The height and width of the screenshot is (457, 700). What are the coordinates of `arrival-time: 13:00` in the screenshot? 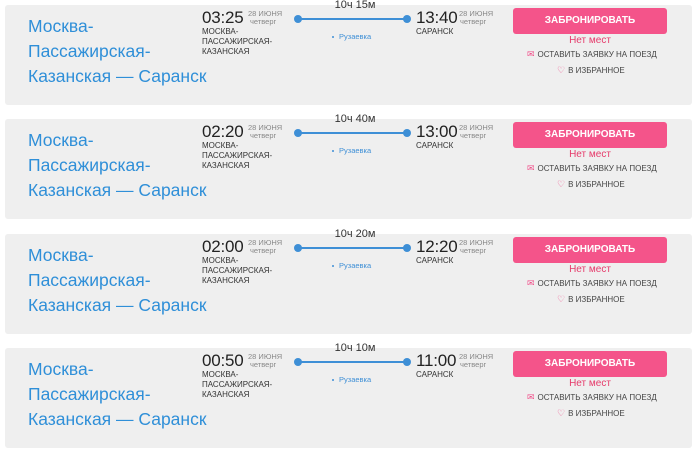 It's located at (437, 131).